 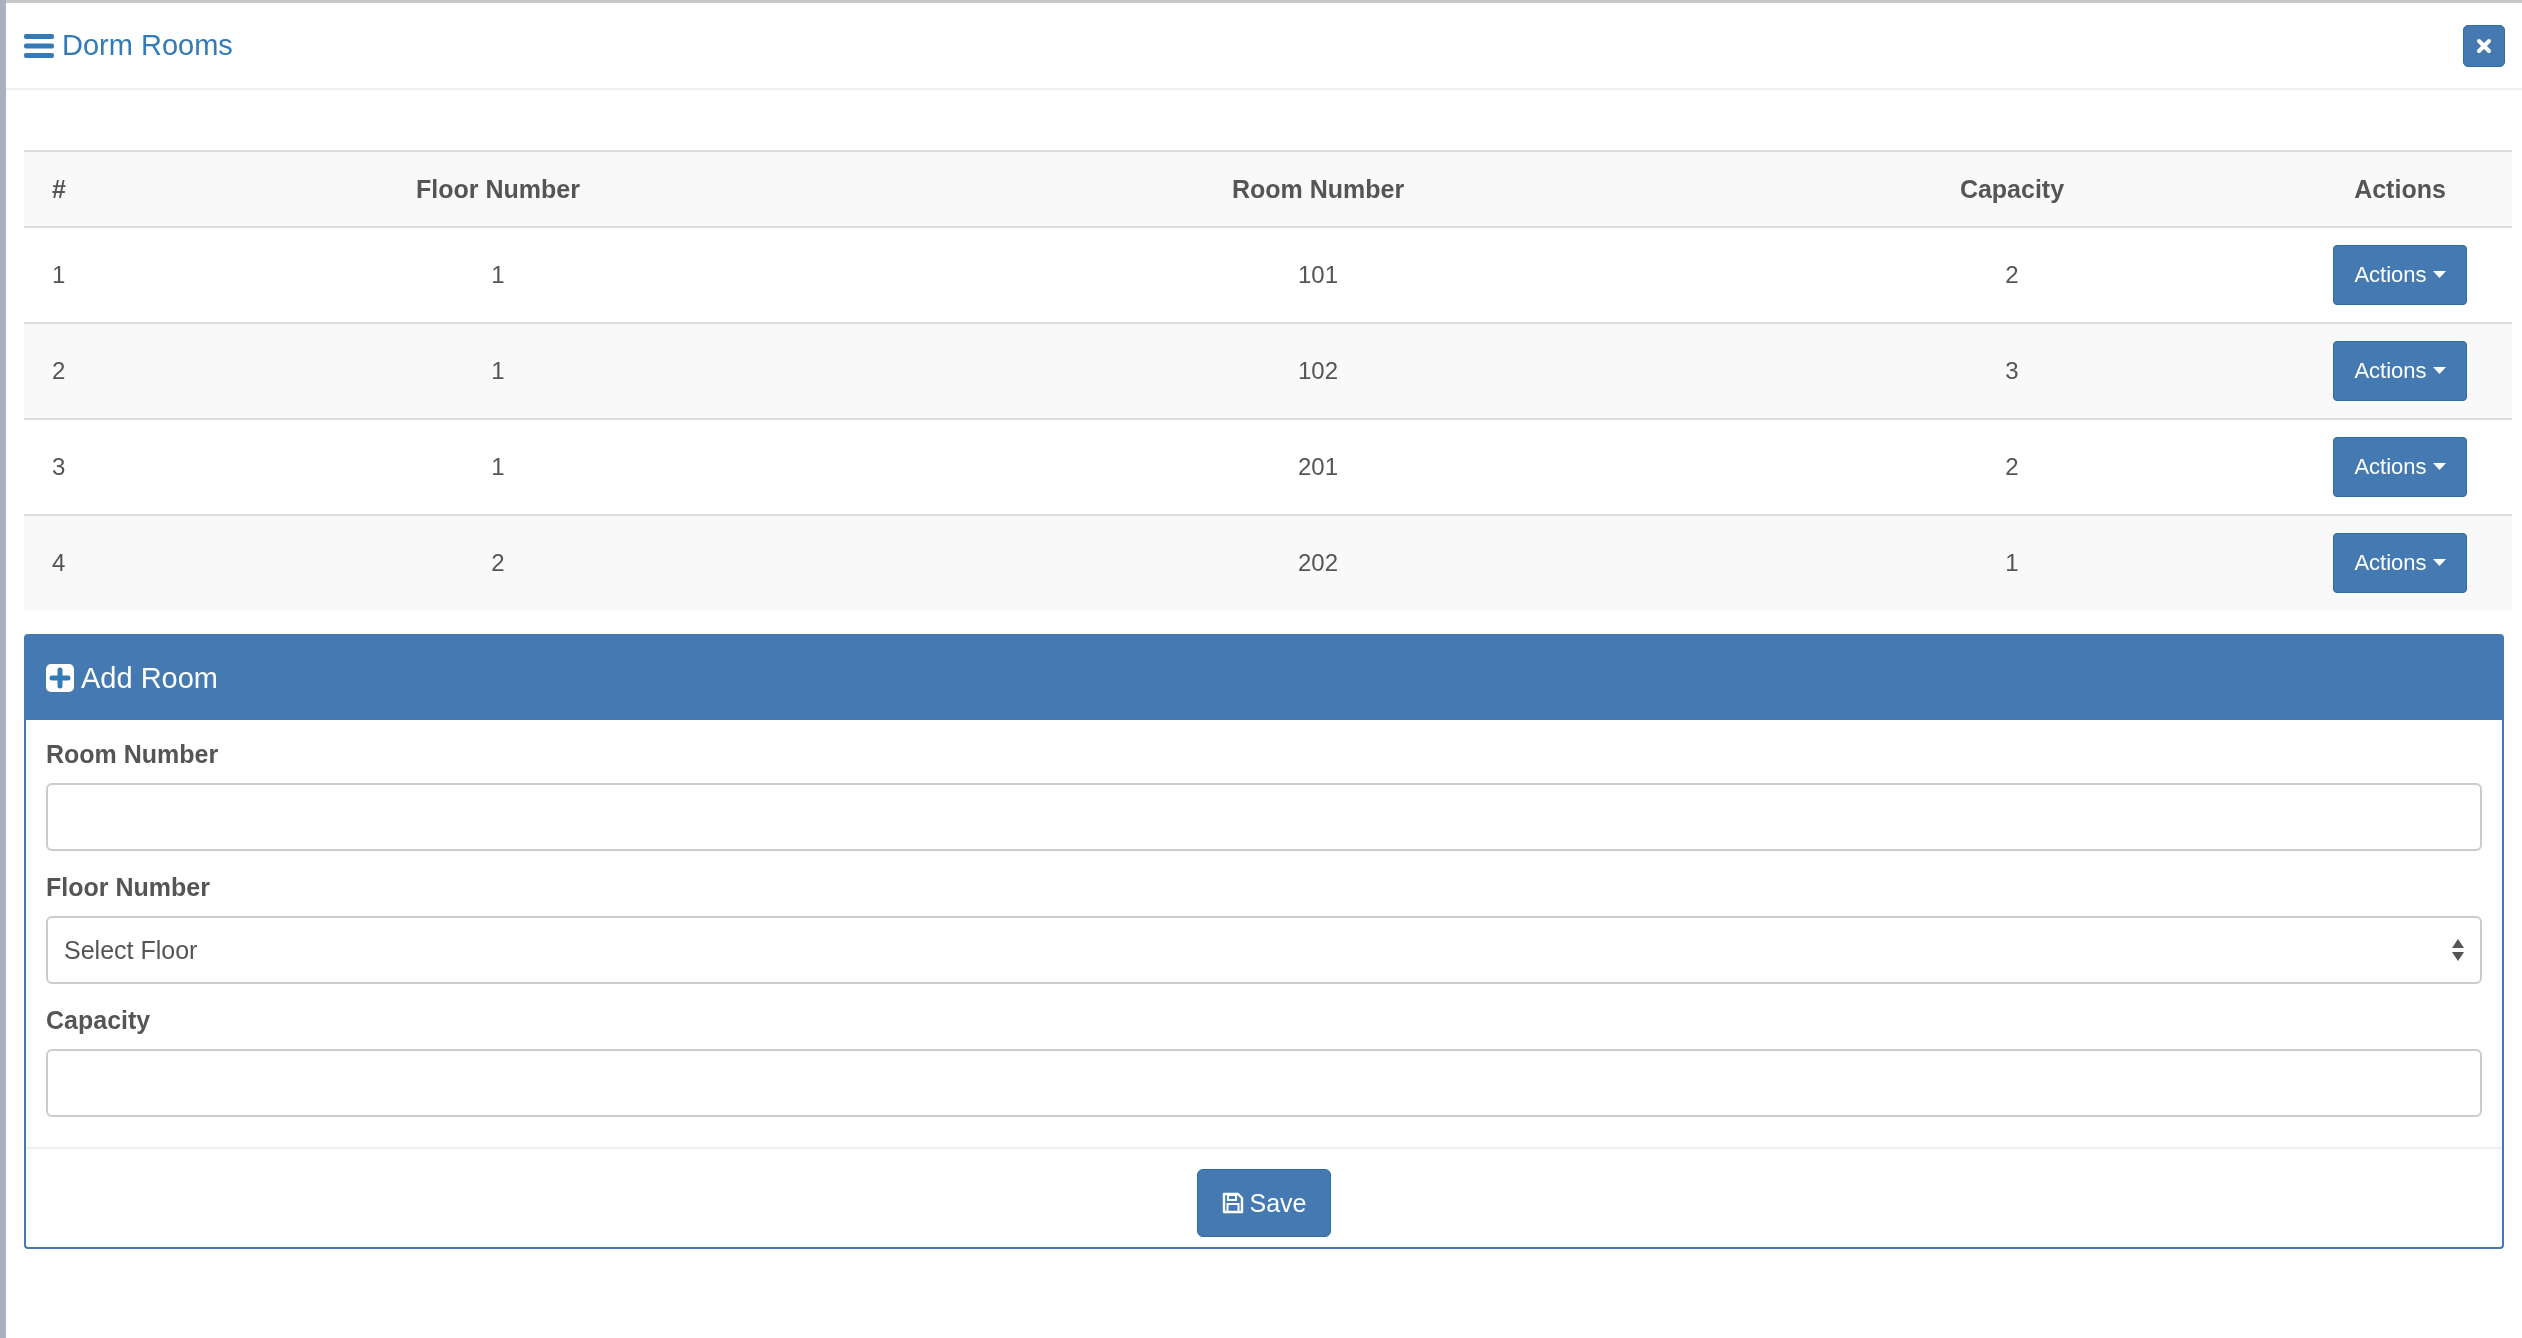 What do you see at coordinates (498, 189) in the screenshot?
I see `column-header: Floor Number` at bounding box center [498, 189].